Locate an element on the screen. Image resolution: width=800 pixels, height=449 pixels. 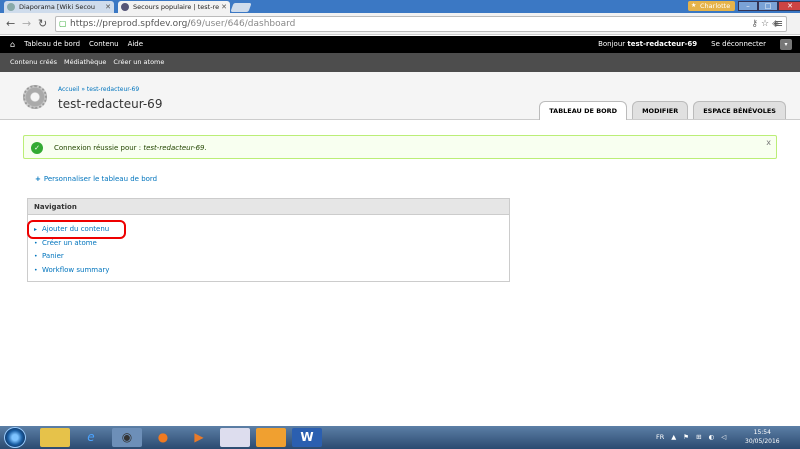
tab-dashboard: TABLEAU DE BORD is located at coordinates (583, 110).